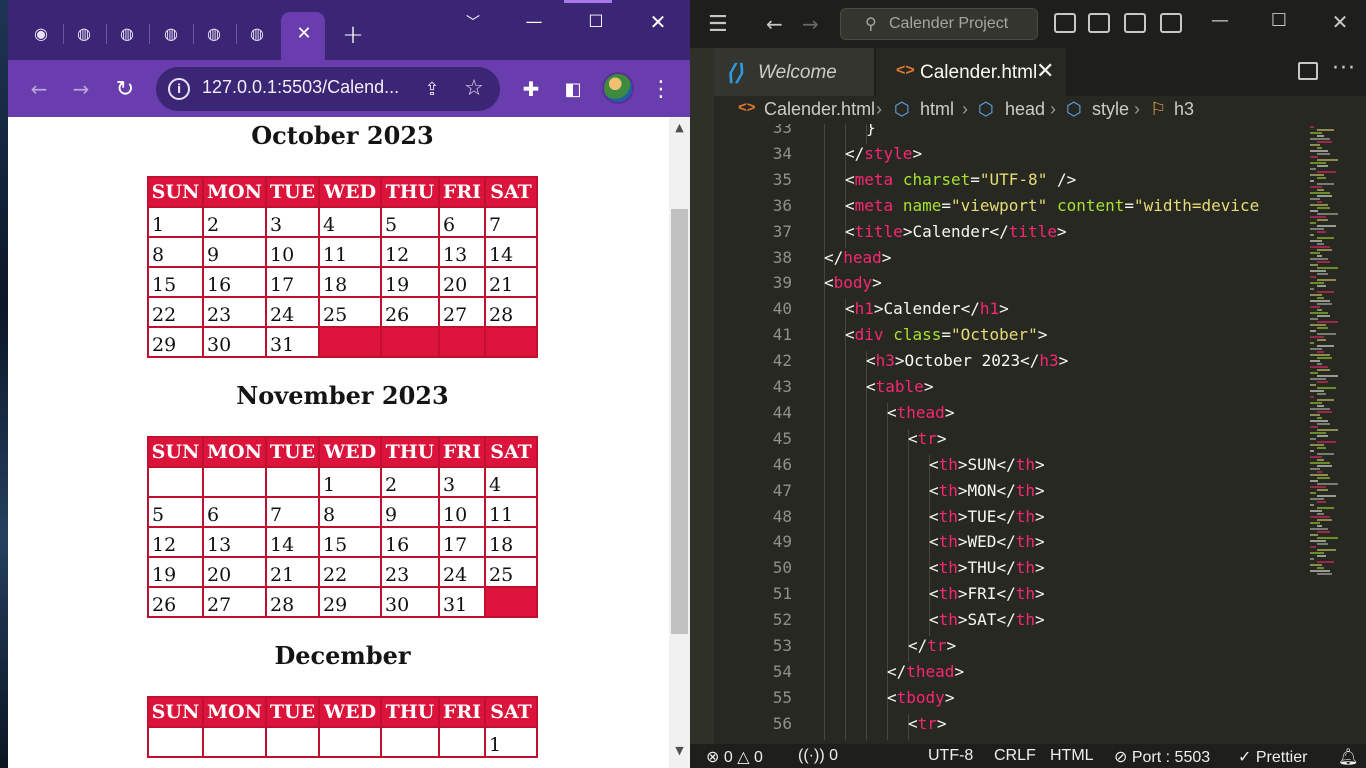  I want to click on code-token: head, so click(862, 257).